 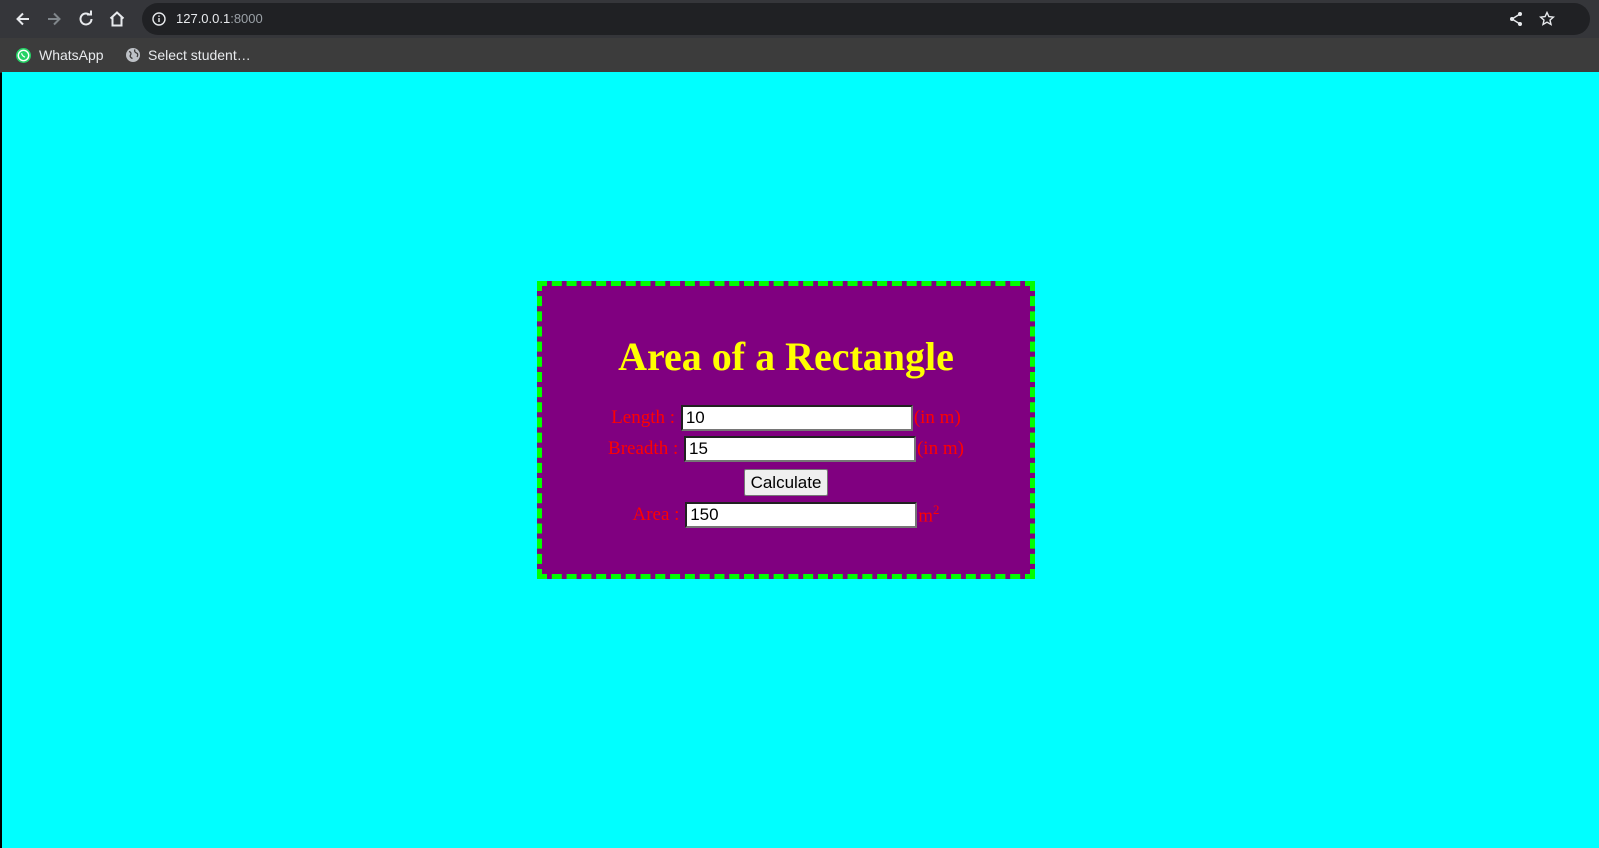 I want to click on url-text: 127.0.0.1:8000, so click(x=219, y=18).